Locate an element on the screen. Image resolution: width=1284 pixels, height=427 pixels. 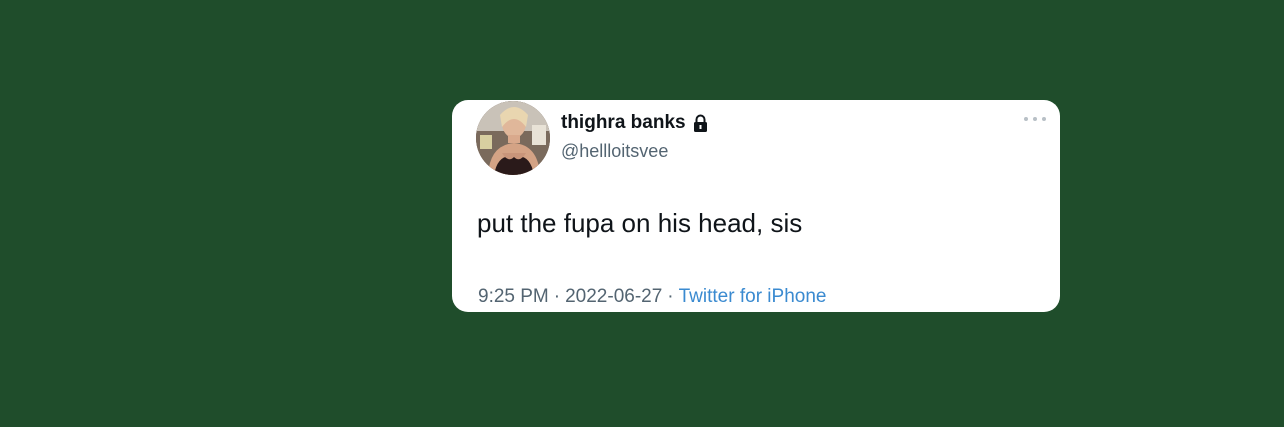
tweet-date: 2022-06-27 is located at coordinates (613, 296).